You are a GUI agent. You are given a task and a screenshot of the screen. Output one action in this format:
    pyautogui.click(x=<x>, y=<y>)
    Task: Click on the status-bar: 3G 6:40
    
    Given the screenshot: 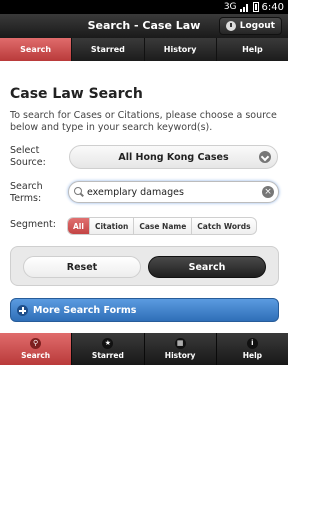 What is the action you would take?
    pyautogui.click(x=144, y=7)
    